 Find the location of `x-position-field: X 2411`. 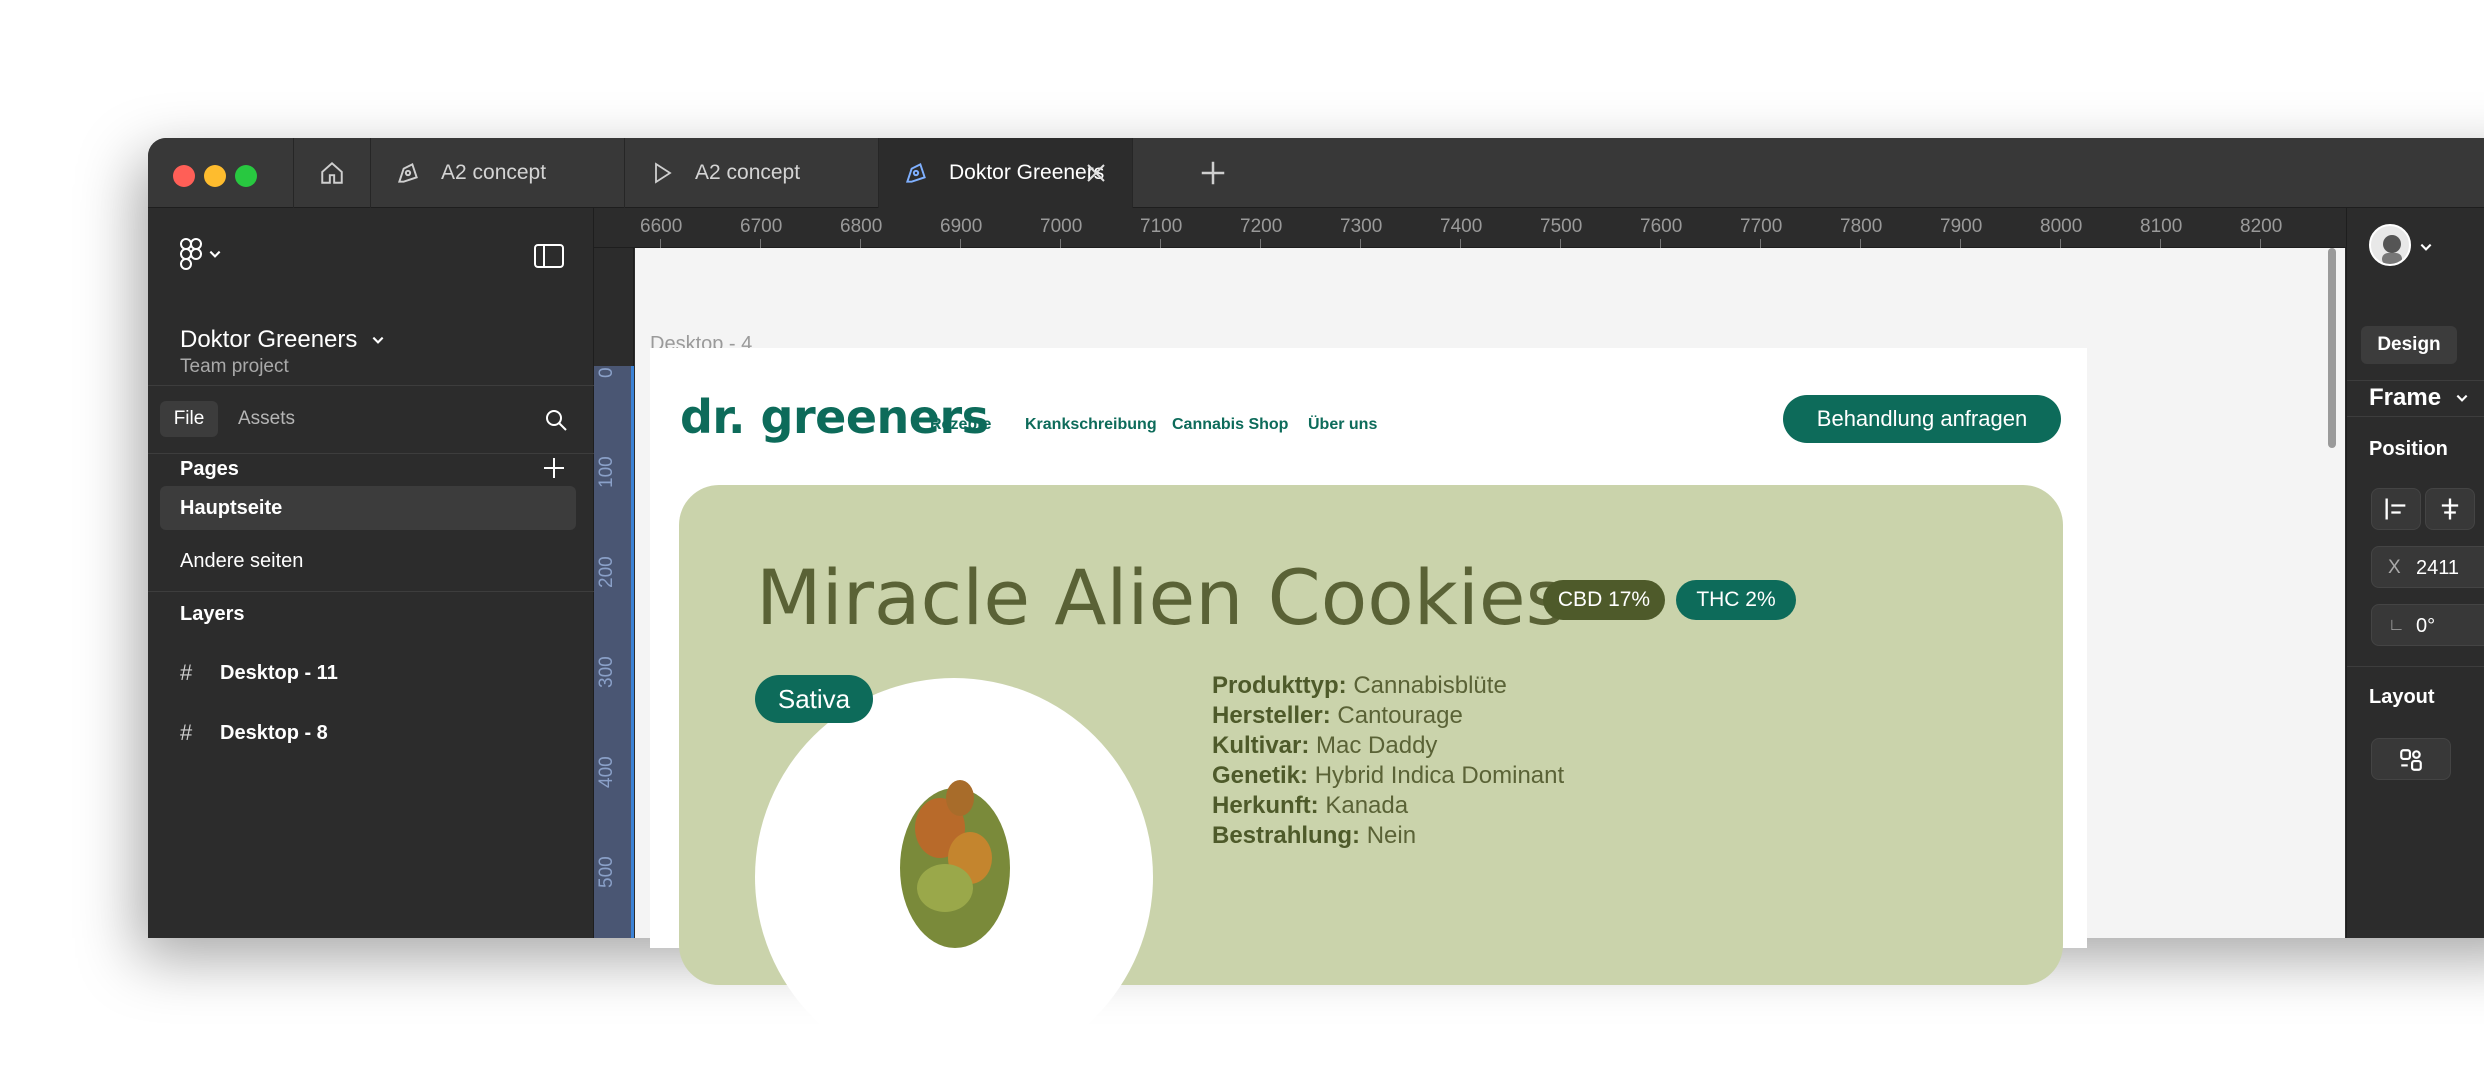

x-position-field: X 2411 is located at coordinates (2427, 567).